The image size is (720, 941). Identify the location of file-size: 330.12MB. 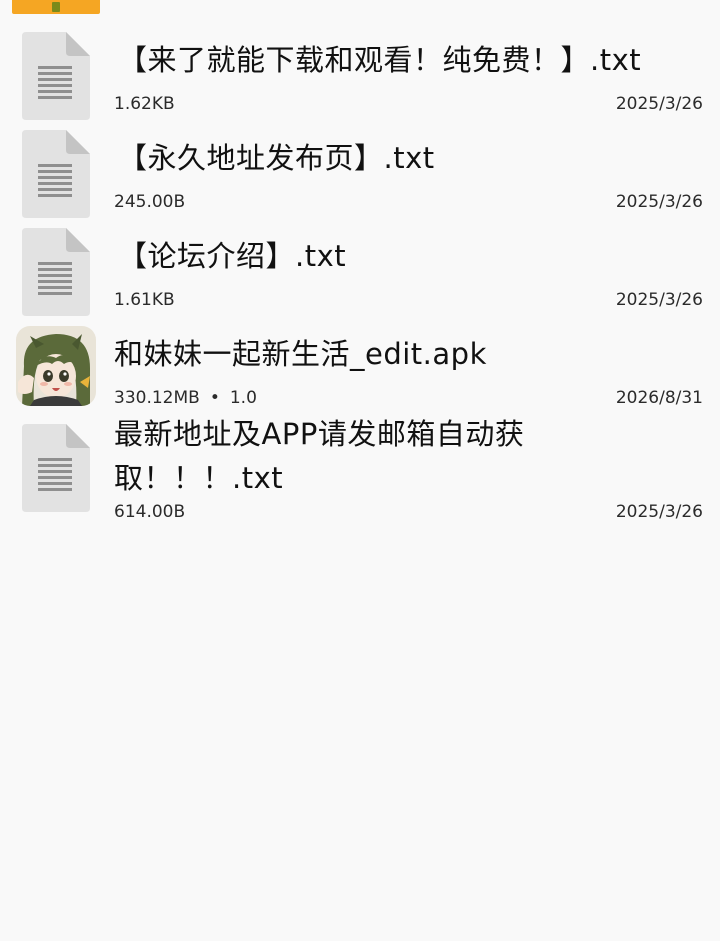
(157, 398).